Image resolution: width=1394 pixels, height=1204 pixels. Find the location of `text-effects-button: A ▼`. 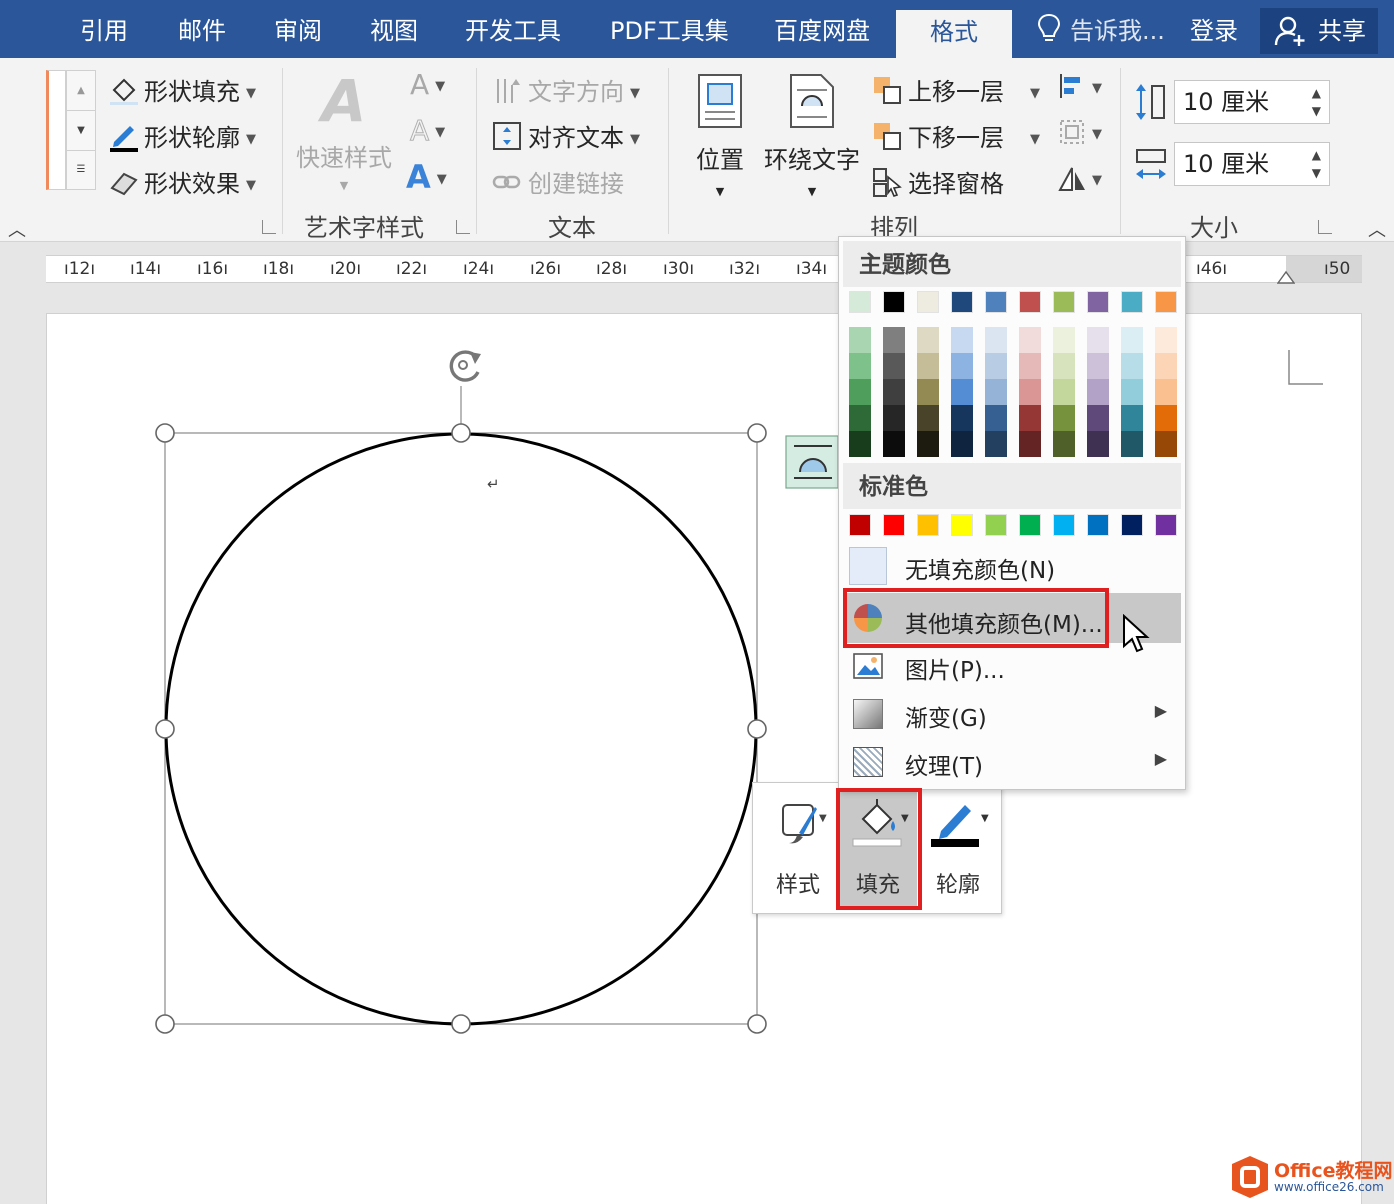

text-effects-button: A ▼ is located at coordinates (426, 177).